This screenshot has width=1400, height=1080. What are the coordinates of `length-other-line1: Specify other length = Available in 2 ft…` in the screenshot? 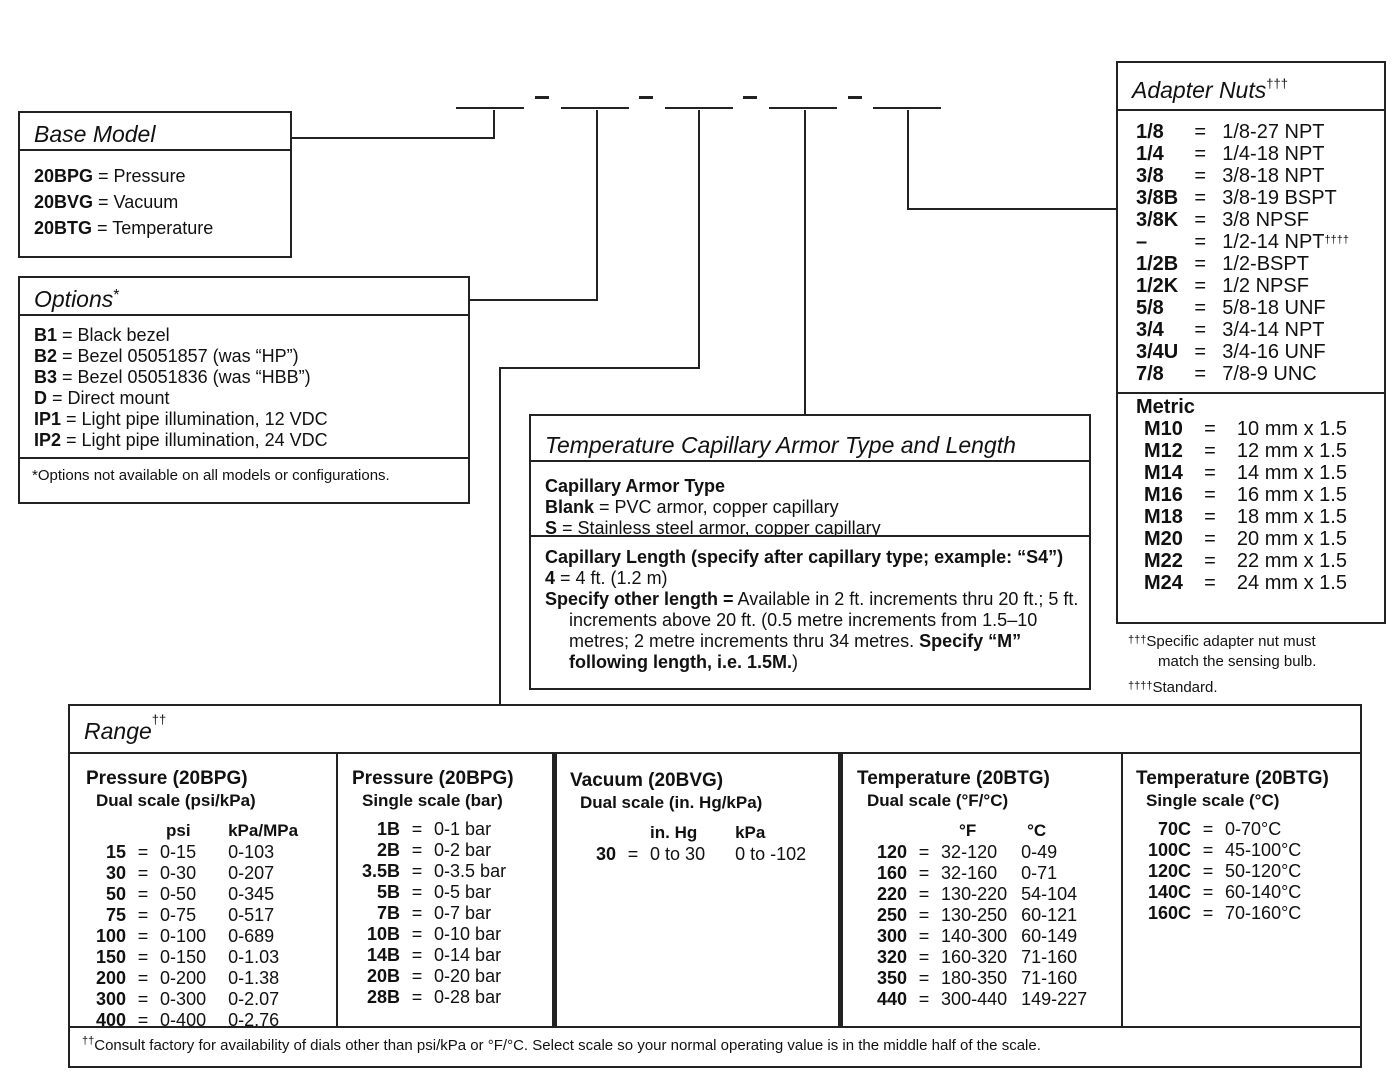 It's located at (811, 599).